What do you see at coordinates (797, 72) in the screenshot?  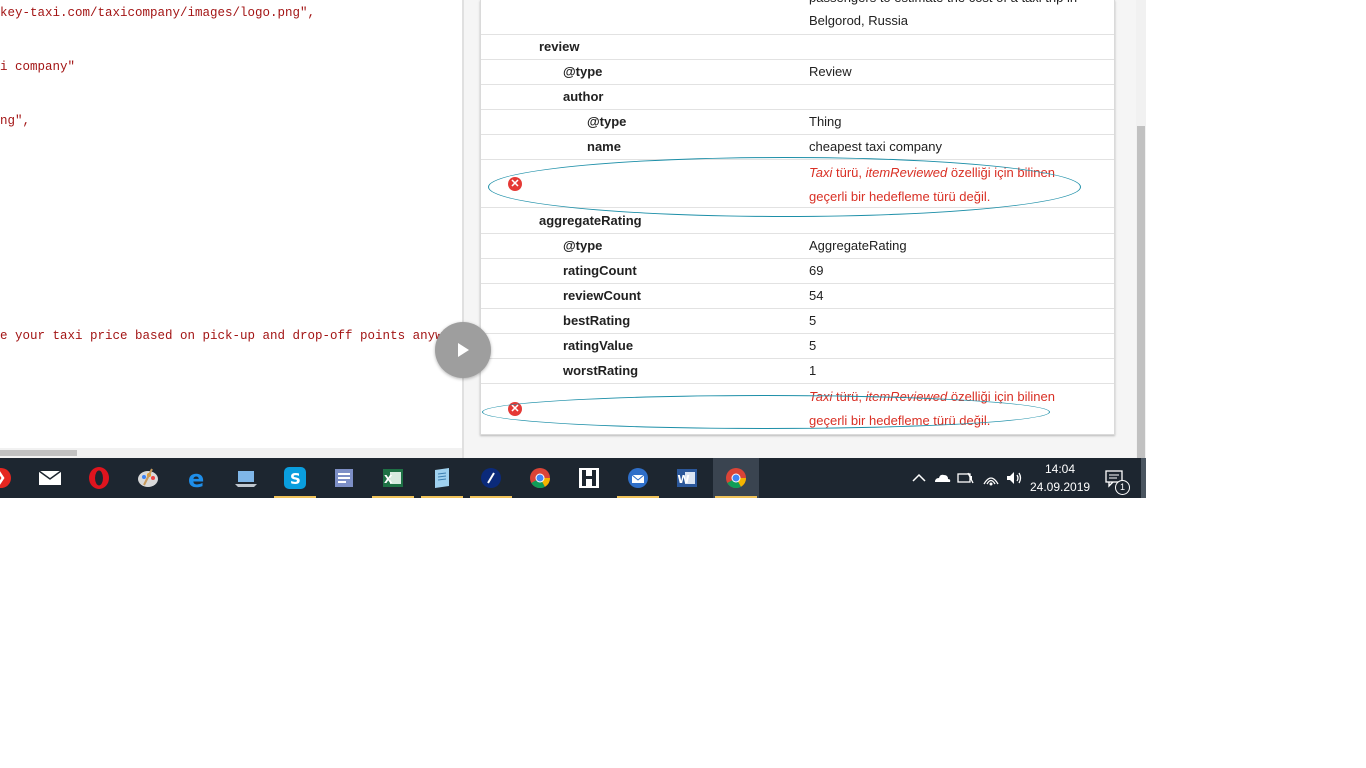 I see `table-row: @type Review` at bounding box center [797, 72].